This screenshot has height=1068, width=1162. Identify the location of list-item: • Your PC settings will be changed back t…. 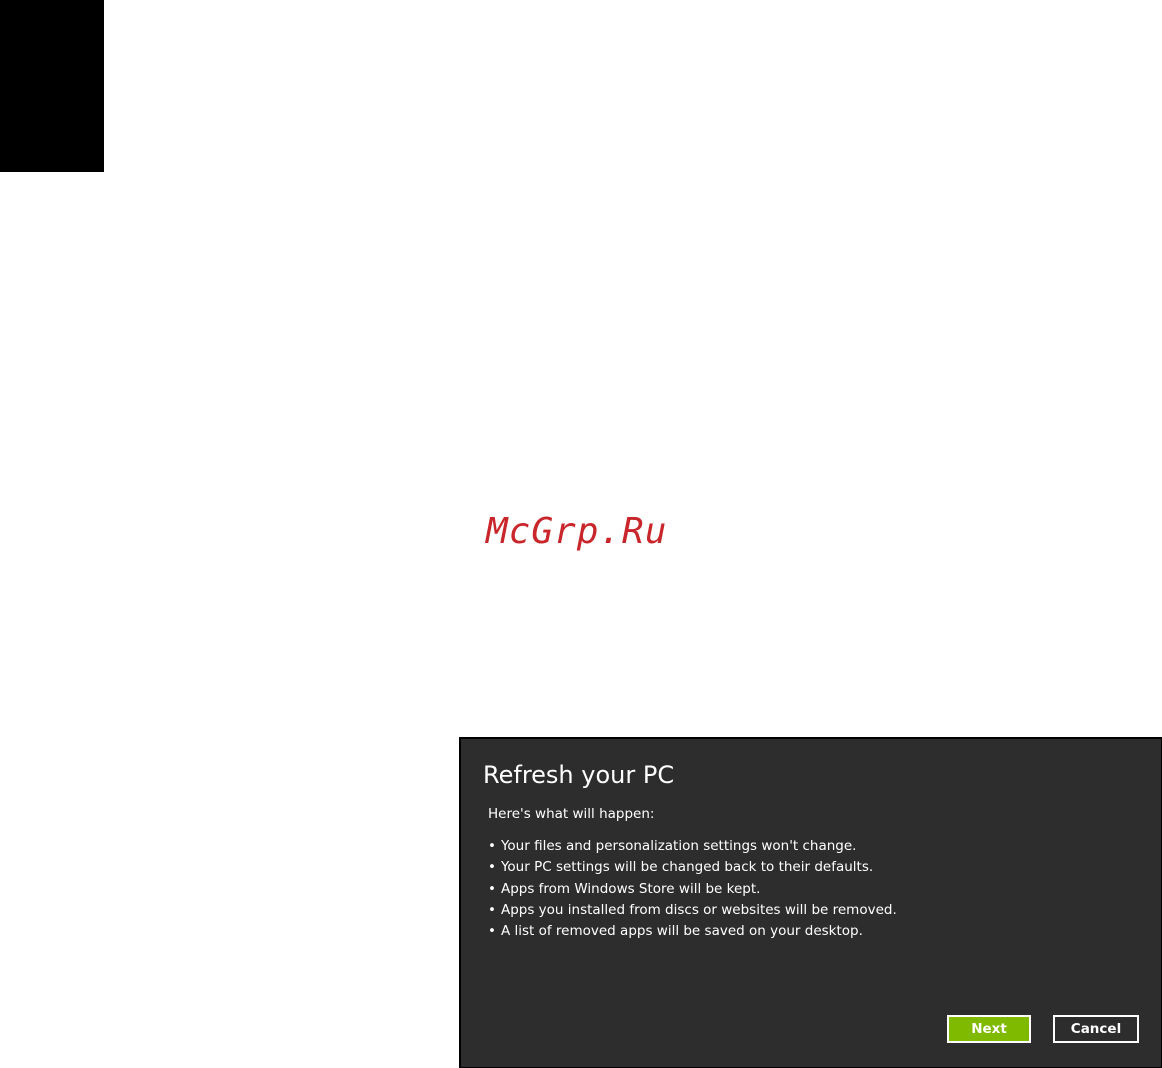
(692, 867).